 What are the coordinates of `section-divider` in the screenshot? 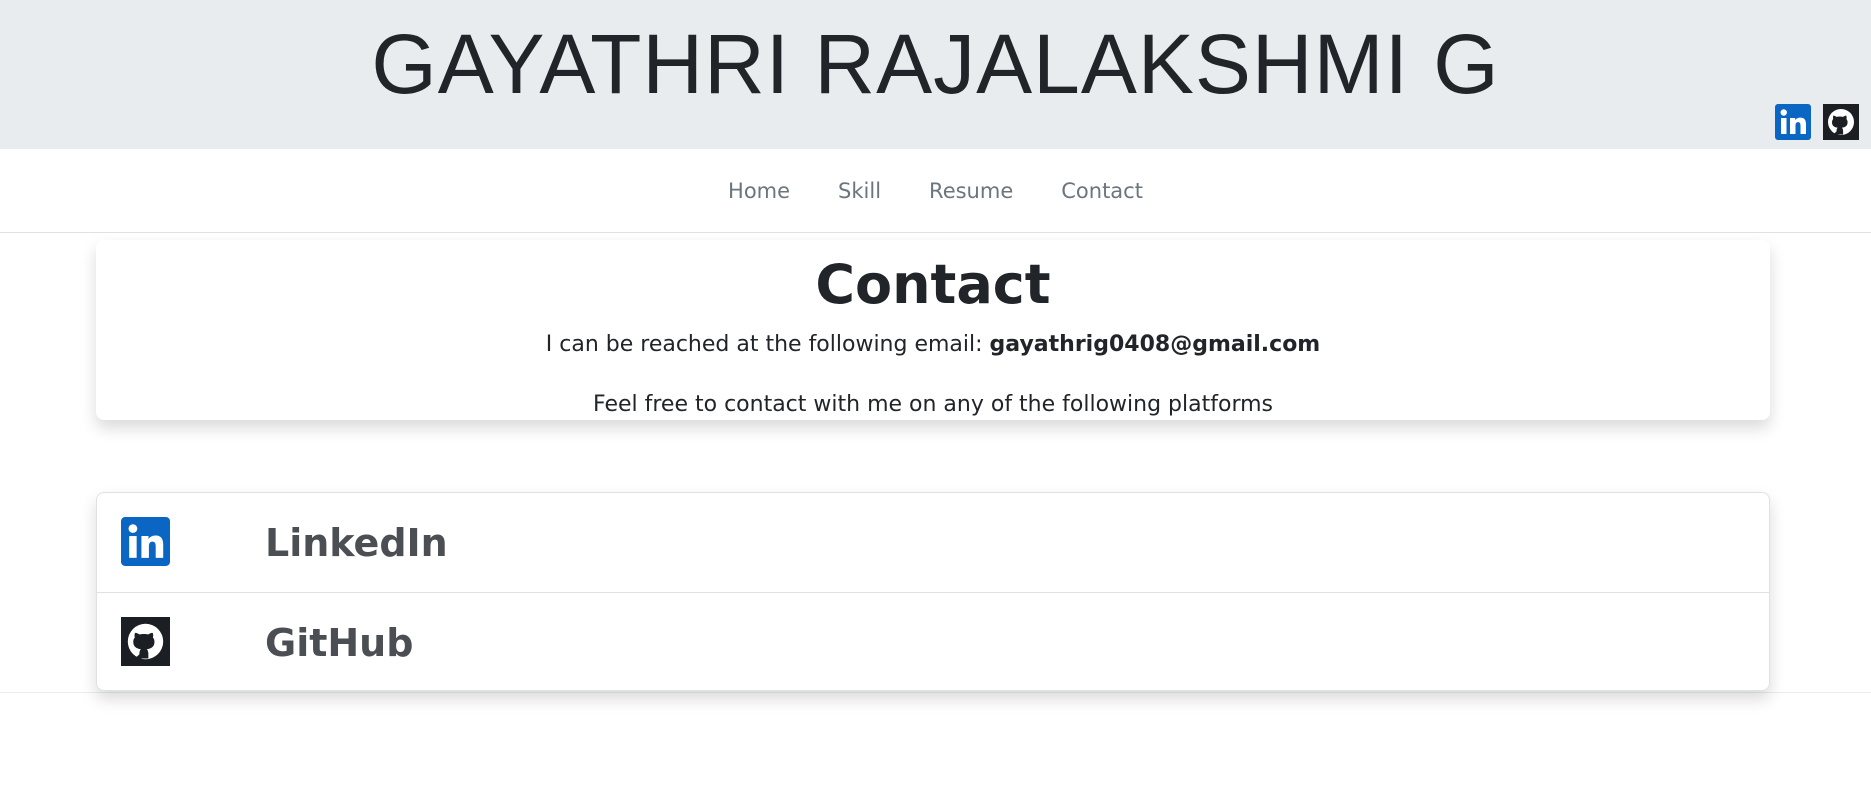 It's located at (935, 692).